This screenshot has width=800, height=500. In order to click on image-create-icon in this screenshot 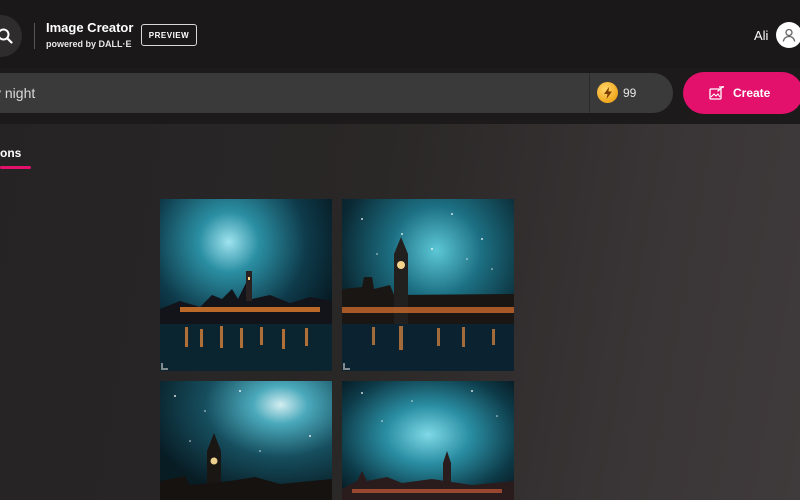, I will do `click(717, 93)`.